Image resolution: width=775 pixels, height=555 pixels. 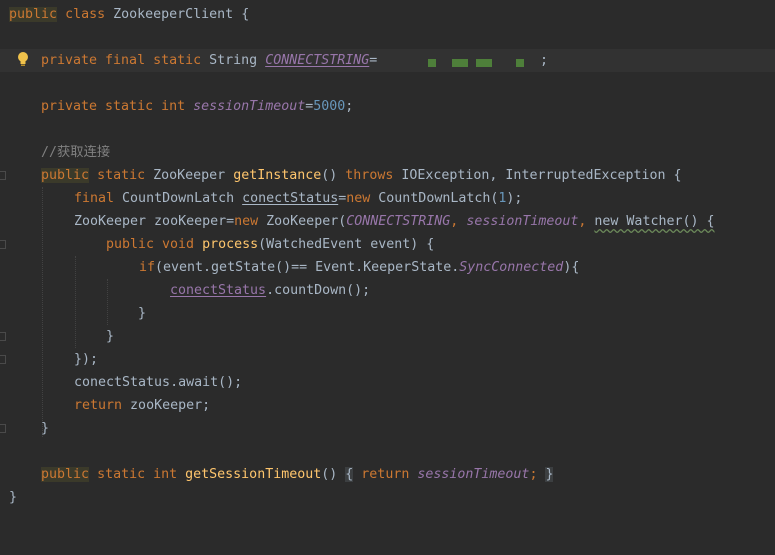 What do you see at coordinates (541, 175) in the screenshot?
I see `exception-list: IOException, InterruptedException {` at bounding box center [541, 175].